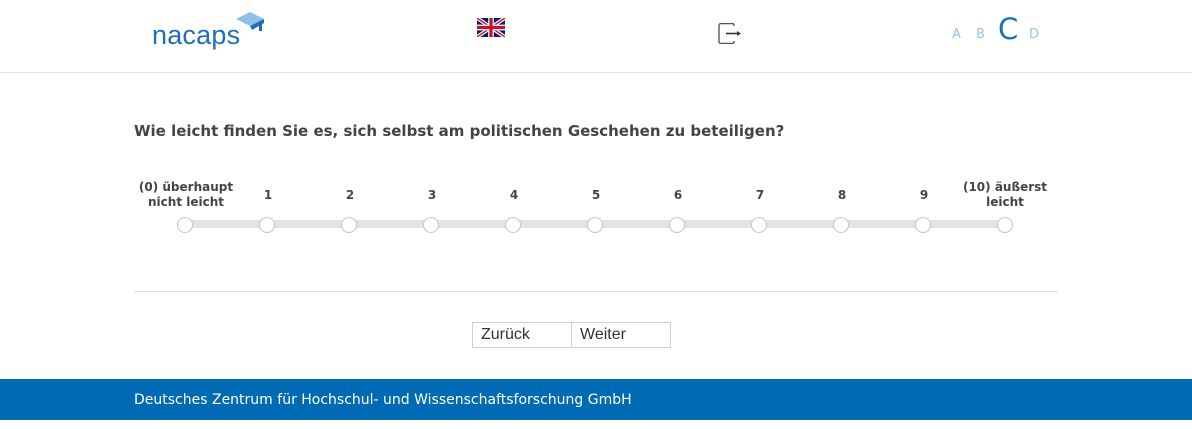 The width and height of the screenshot is (1192, 429). What do you see at coordinates (956, 34) in the screenshot?
I see `level-a: A` at bounding box center [956, 34].